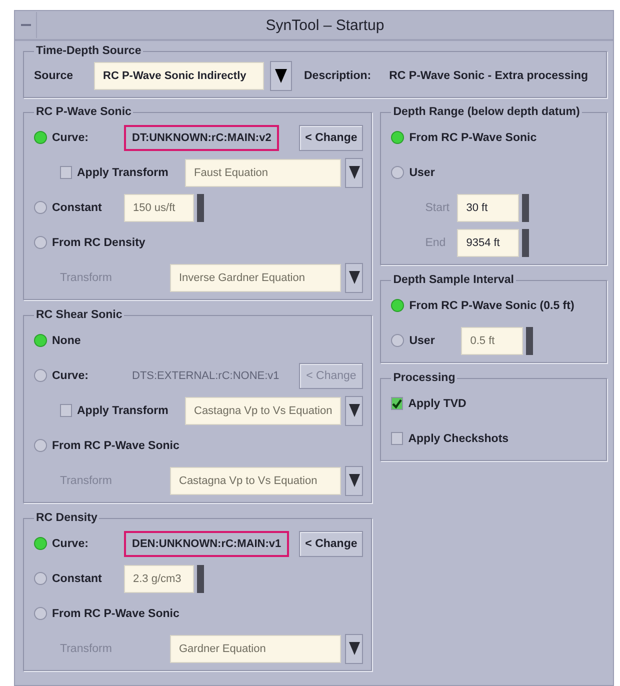  What do you see at coordinates (179, 76) in the screenshot?
I see `source-dropdown: RC P-Wave Sonic Indirectly` at bounding box center [179, 76].